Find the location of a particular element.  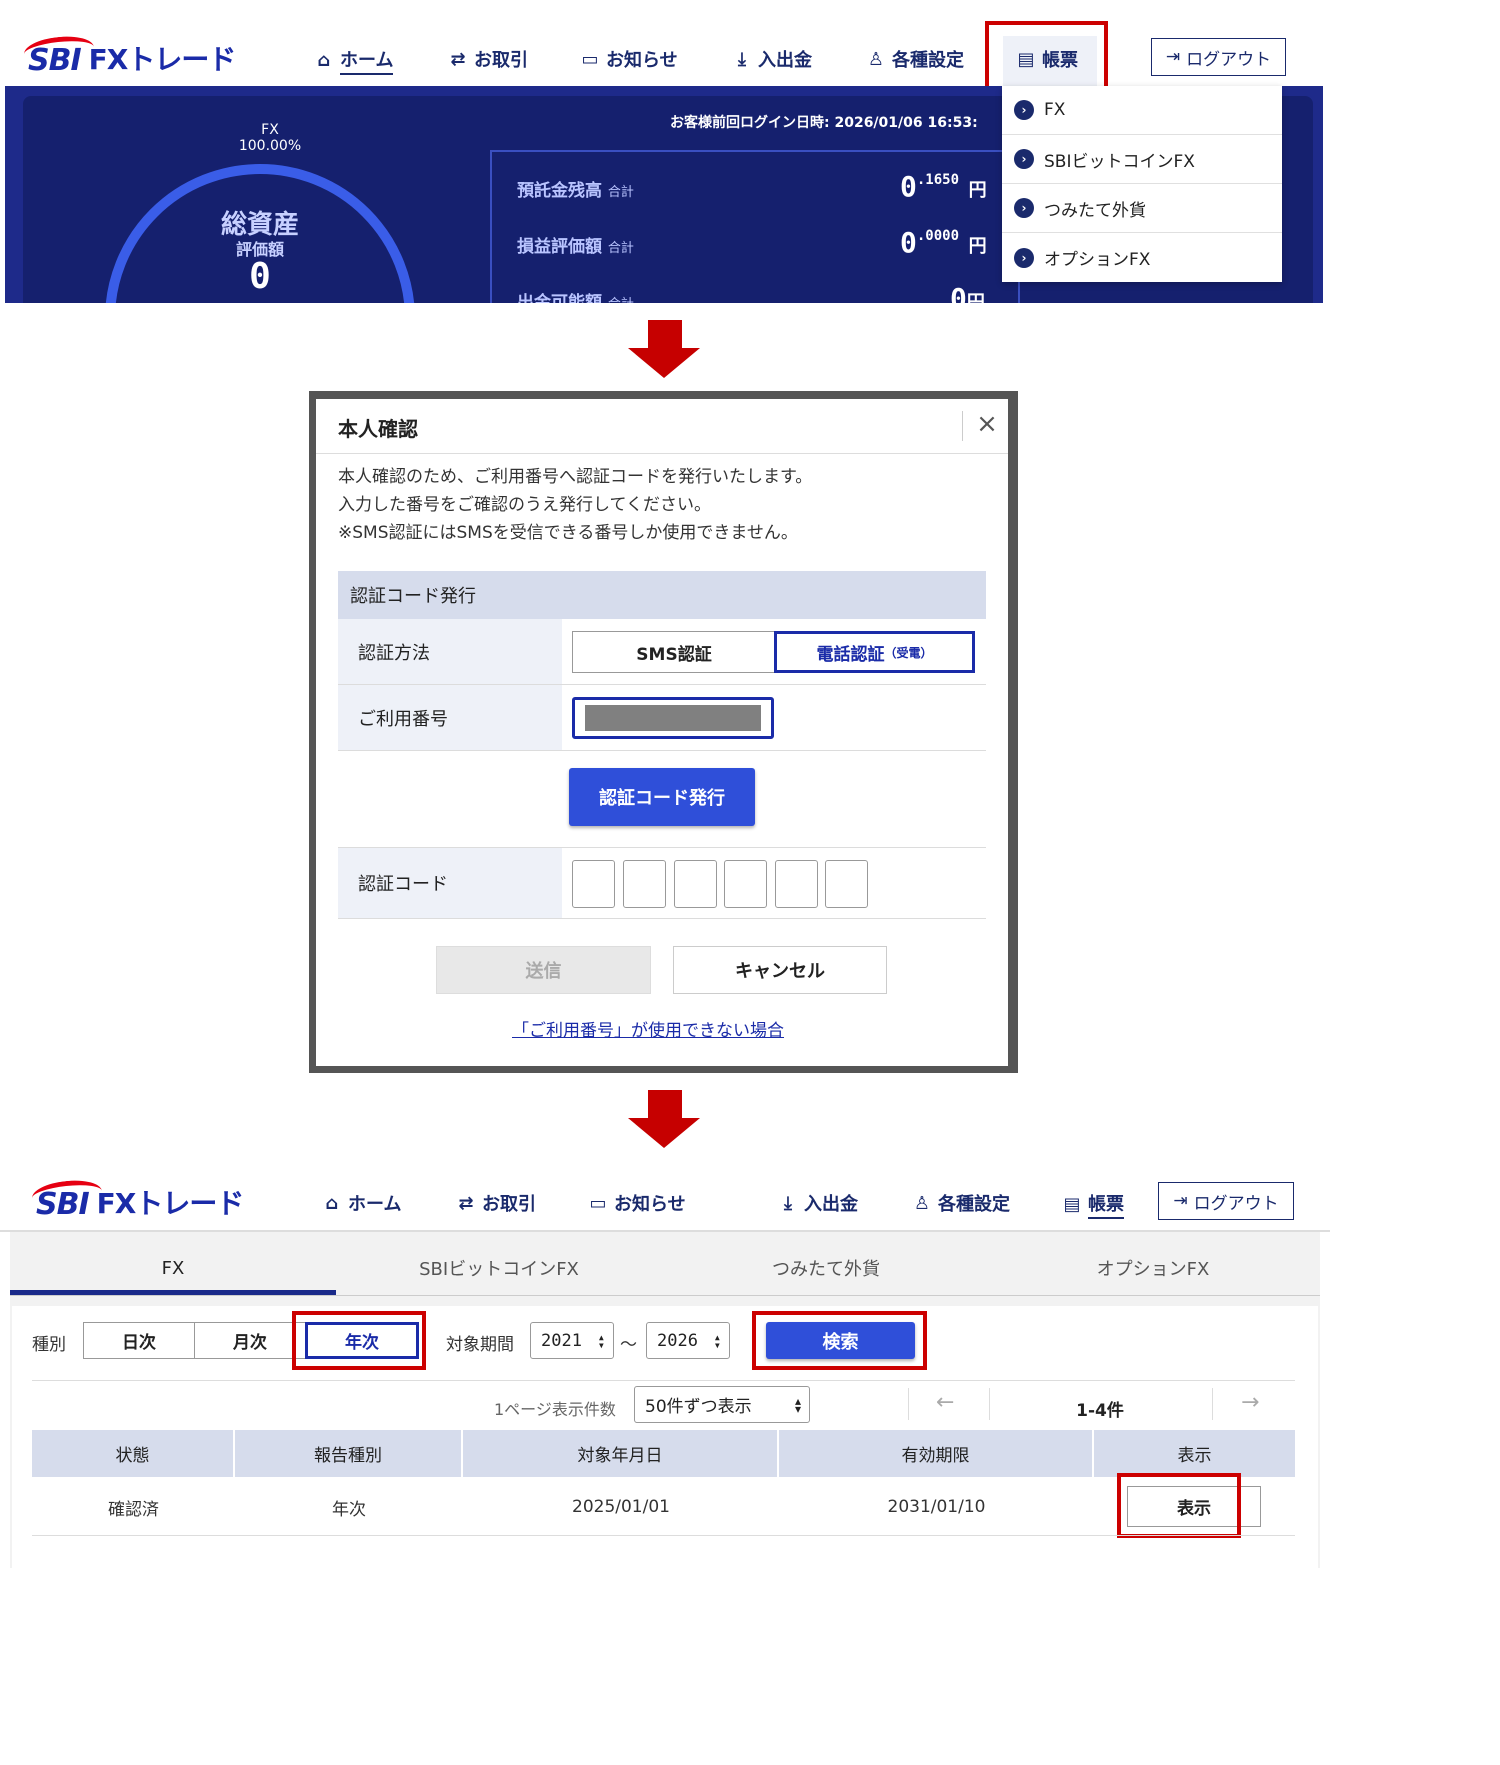

number-unavailable-link: 「ご利用番号」が使用できない場合 is located at coordinates (648, 1028).